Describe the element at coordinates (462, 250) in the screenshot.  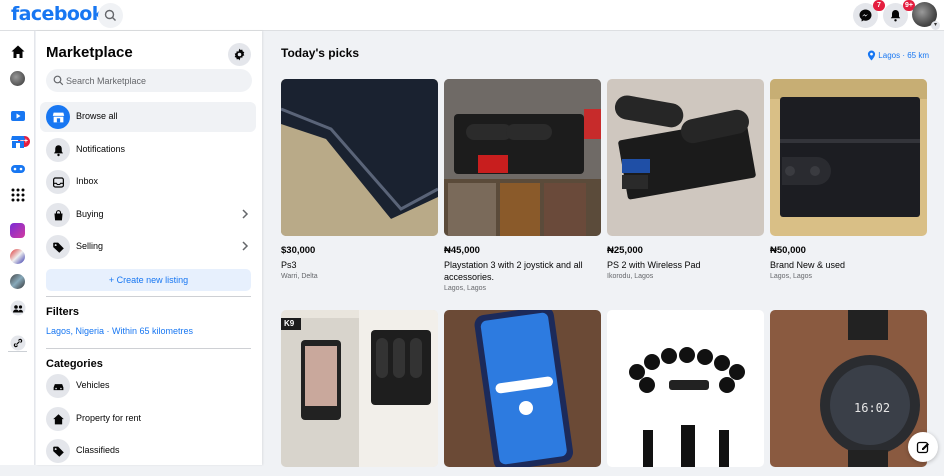
I see `listing-price: ₦45,000` at that location.